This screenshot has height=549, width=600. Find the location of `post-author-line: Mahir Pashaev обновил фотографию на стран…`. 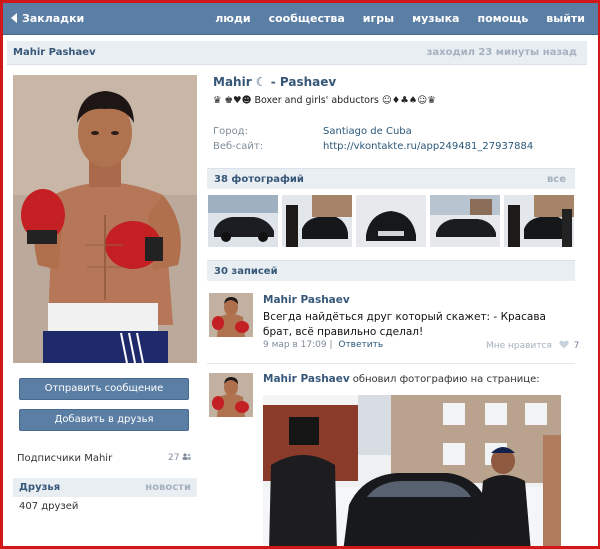

post-author-line: Mahir Pashaev обновил фотографию на стран… is located at coordinates (401, 379).